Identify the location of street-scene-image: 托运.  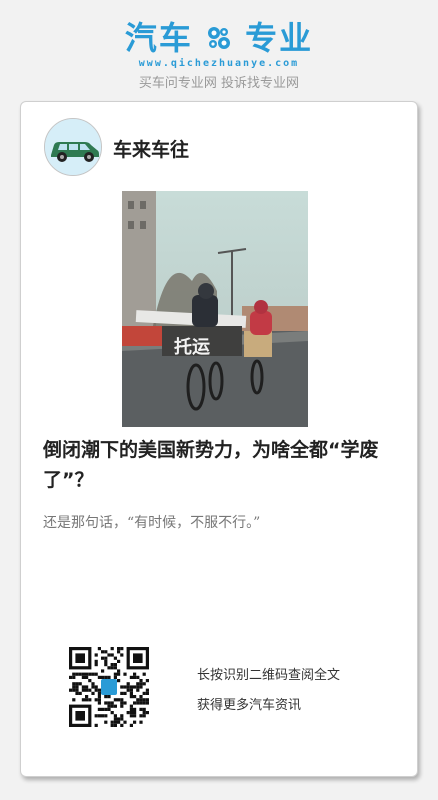
(215, 309).